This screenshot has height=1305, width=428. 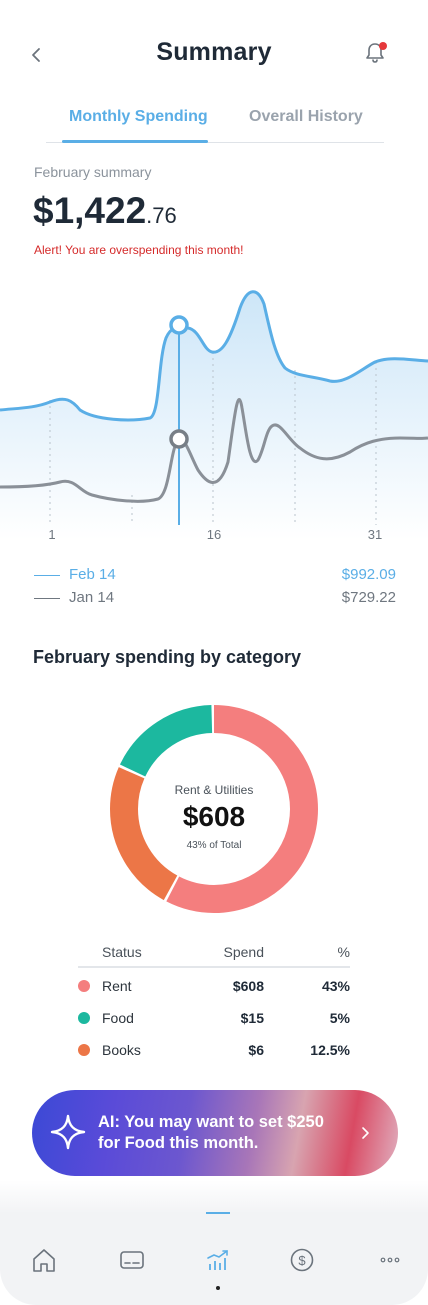 I want to click on notification-badge, so click(x=383, y=46).